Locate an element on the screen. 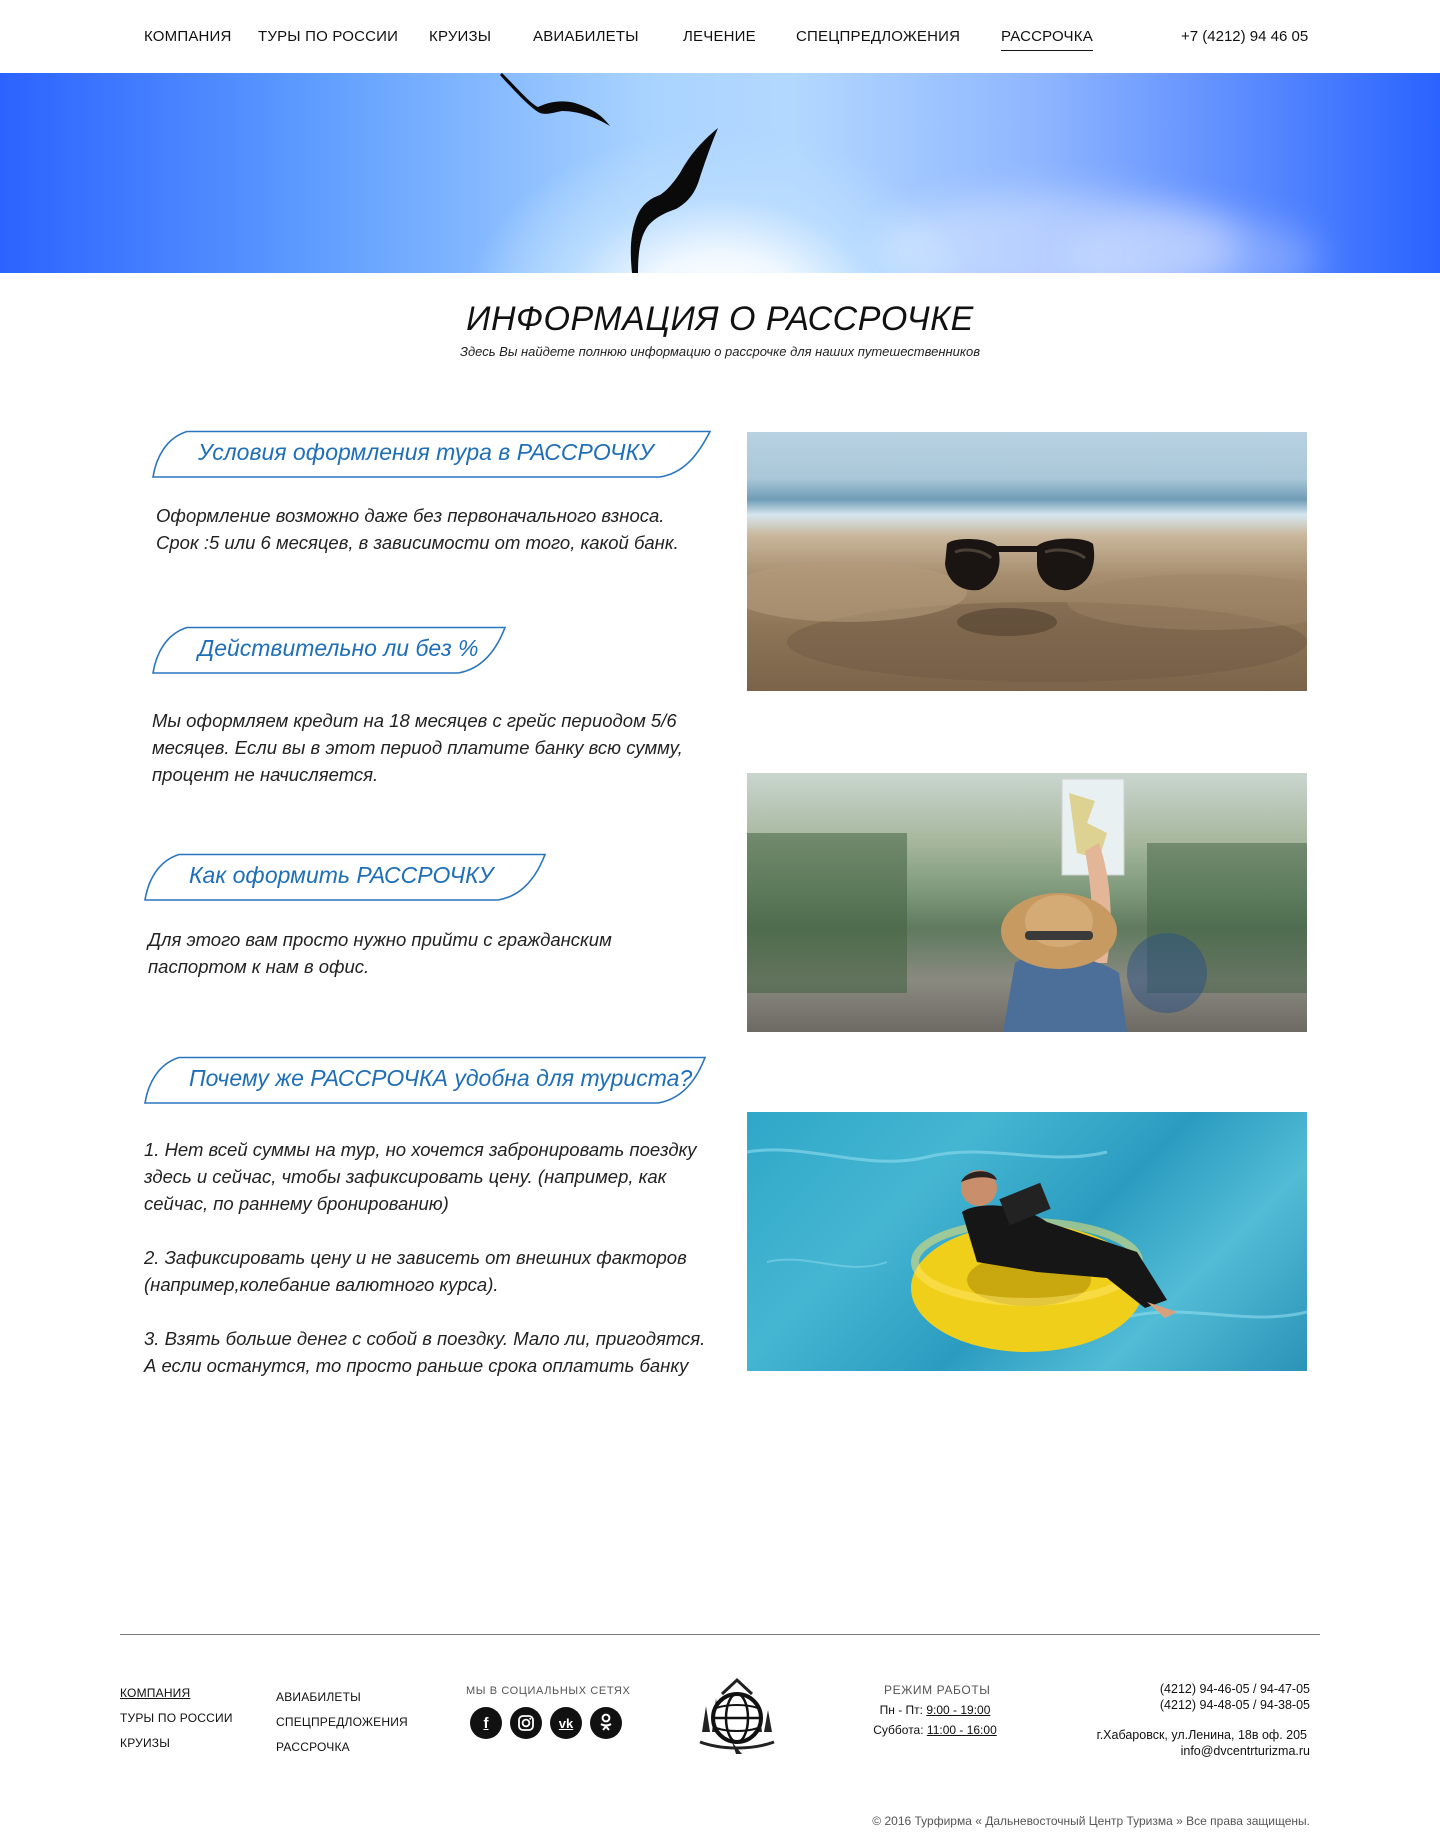 The image size is (1440, 1848). footer-phone-2: (4212) 94-48-05 / 94-38-05 is located at coordinates (1235, 1705).